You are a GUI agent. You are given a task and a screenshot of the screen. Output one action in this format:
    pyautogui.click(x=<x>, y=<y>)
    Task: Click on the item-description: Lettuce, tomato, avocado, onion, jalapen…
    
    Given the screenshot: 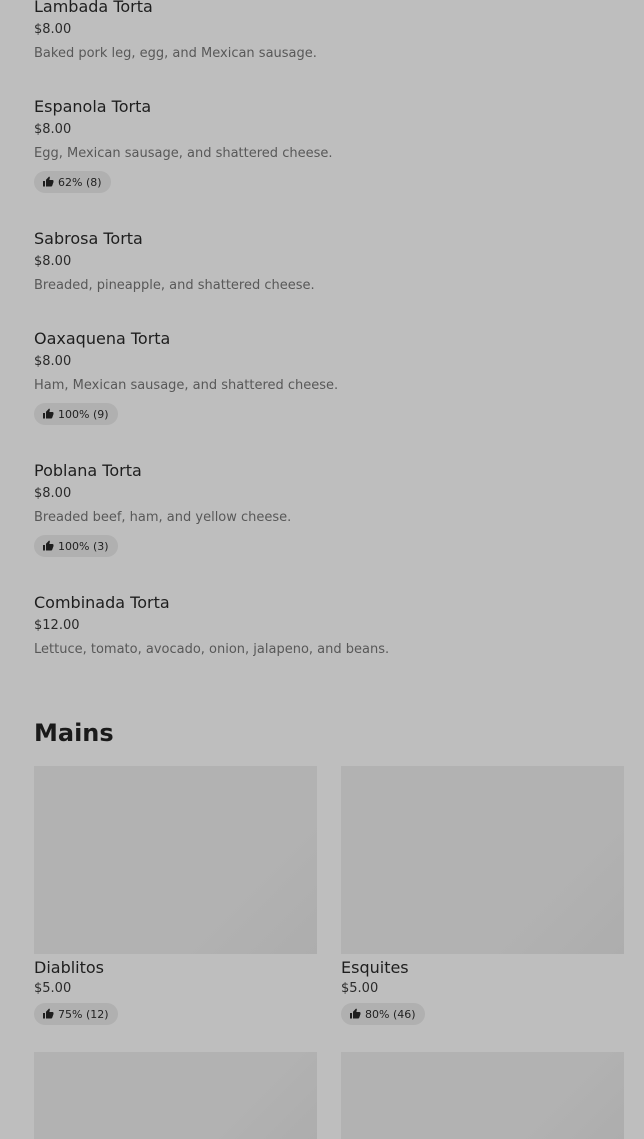 What is the action you would take?
    pyautogui.click(x=212, y=649)
    